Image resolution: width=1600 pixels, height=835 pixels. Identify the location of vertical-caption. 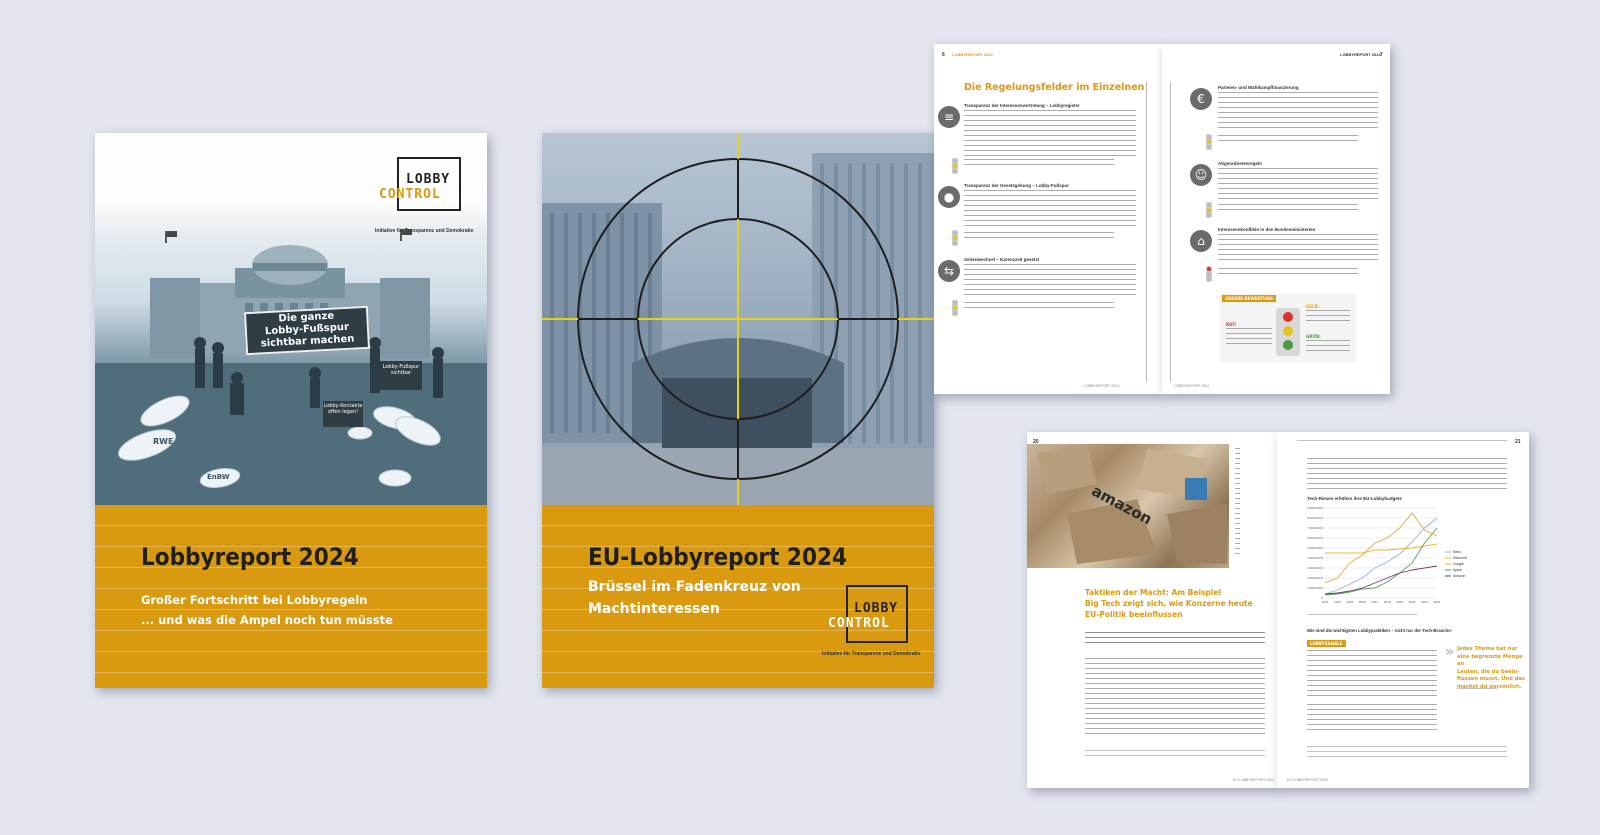
(1237, 503).